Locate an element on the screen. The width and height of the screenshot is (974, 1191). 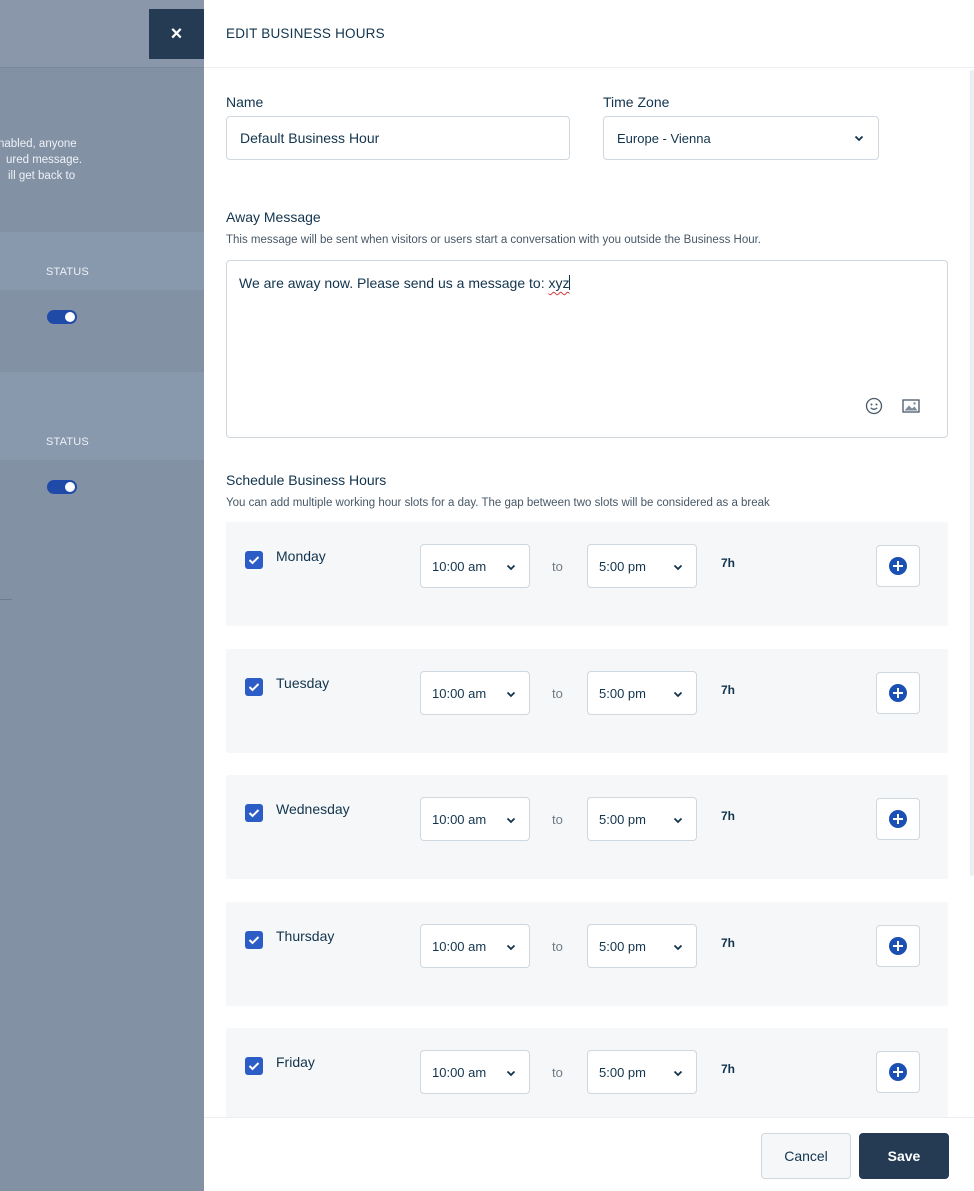
name-input-value: Default Business Hour is located at coordinates (310, 138).